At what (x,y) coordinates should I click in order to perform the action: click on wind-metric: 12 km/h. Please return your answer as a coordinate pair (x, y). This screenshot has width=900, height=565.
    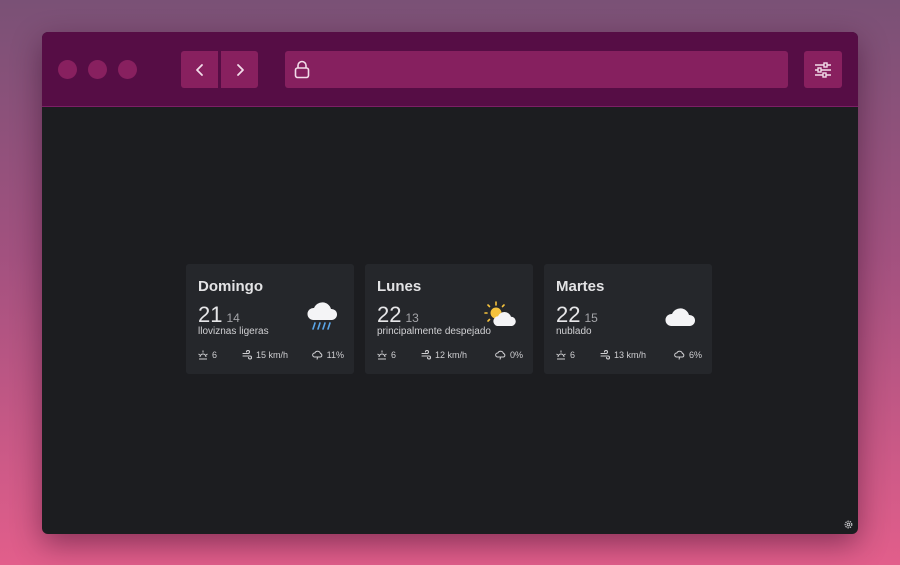
    Looking at the image, I should click on (444, 355).